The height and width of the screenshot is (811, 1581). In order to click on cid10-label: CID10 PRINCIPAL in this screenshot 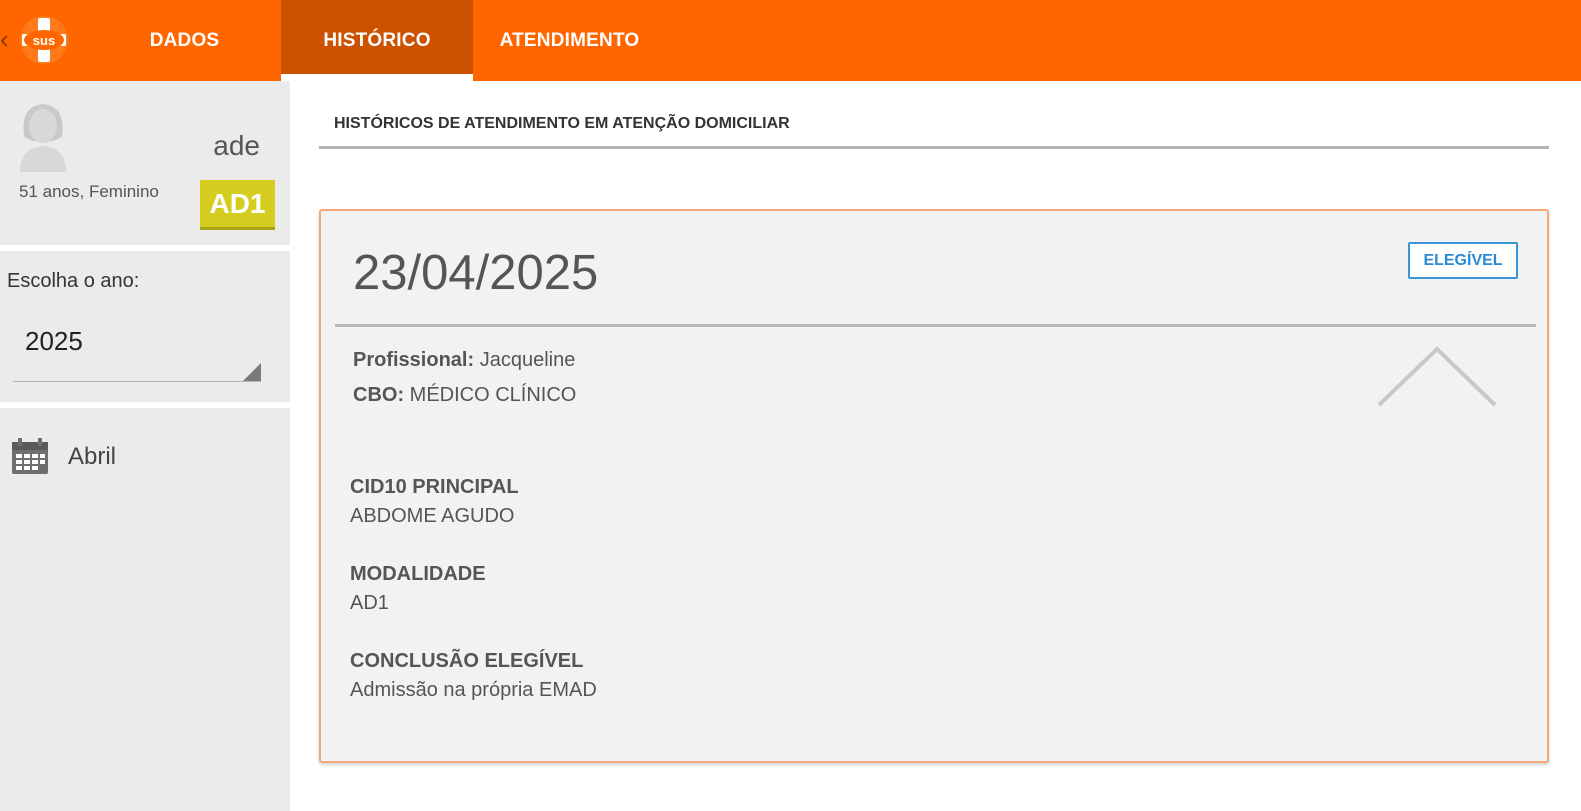, I will do `click(434, 487)`.